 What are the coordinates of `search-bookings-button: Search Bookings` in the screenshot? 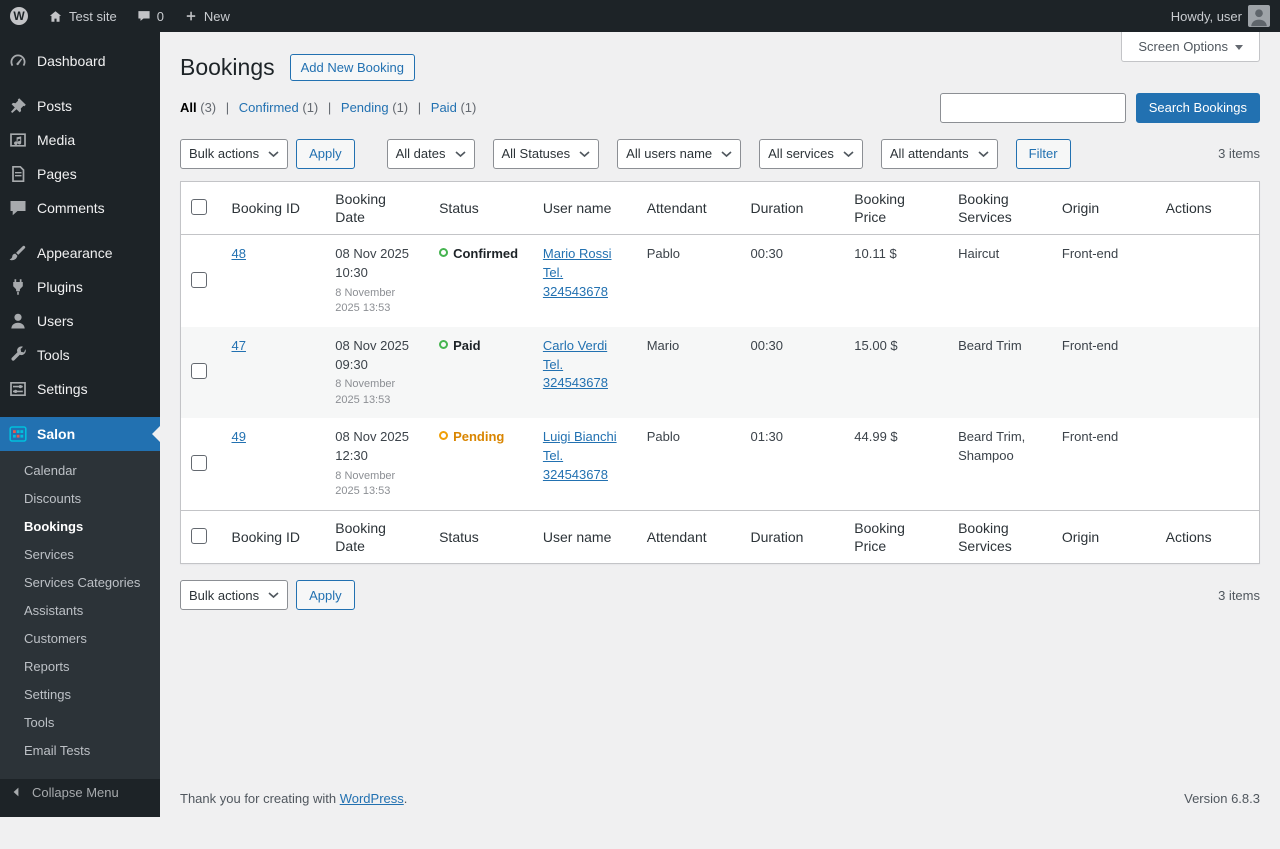 It's located at (1197, 107).